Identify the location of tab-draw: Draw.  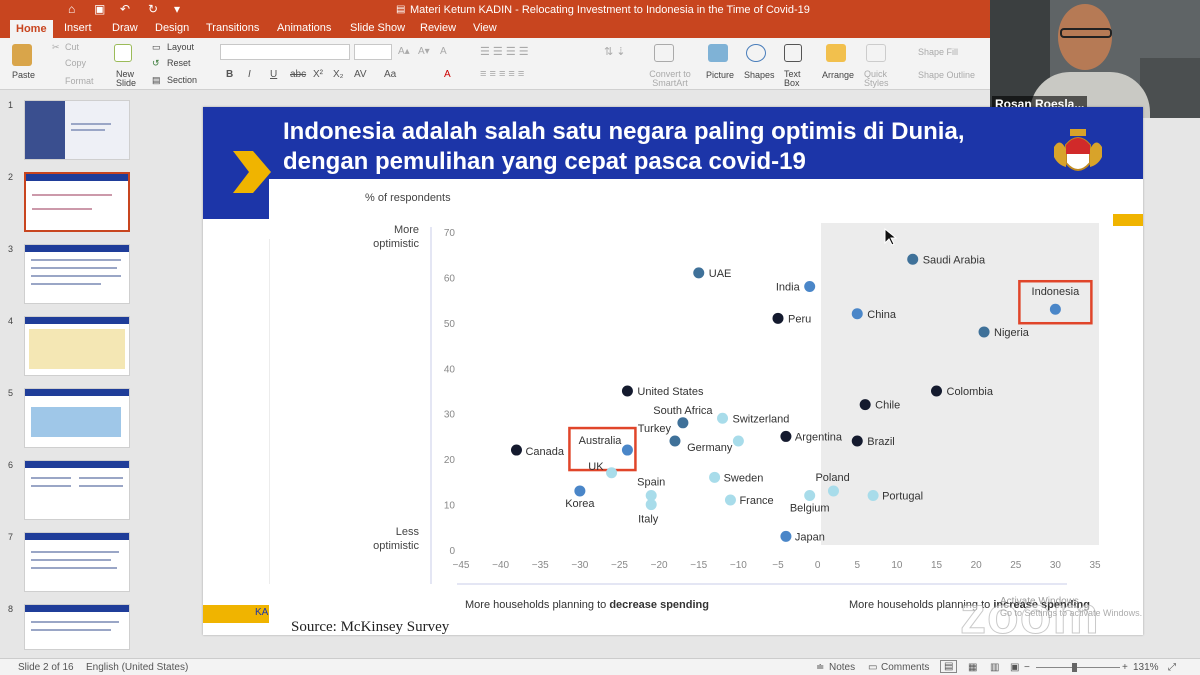
(125, 28).